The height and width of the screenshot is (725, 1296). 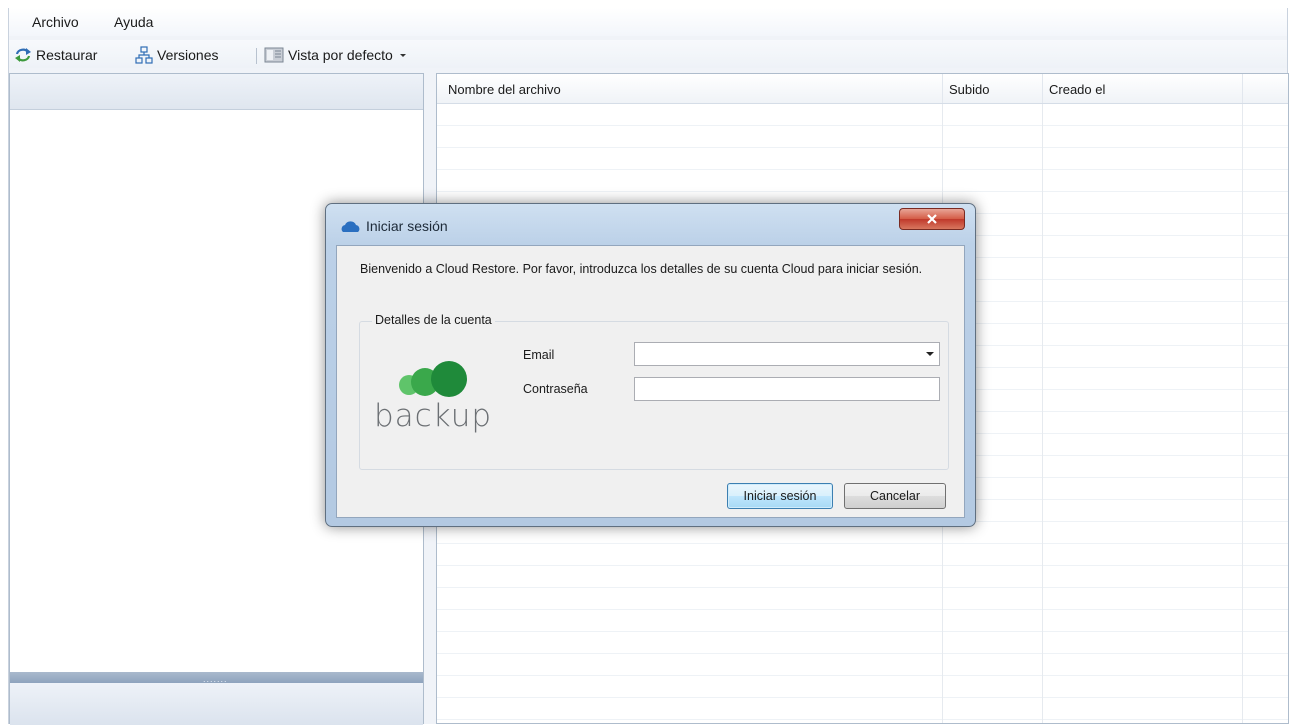 I want to click on email-field, so click(x=787, y=354).